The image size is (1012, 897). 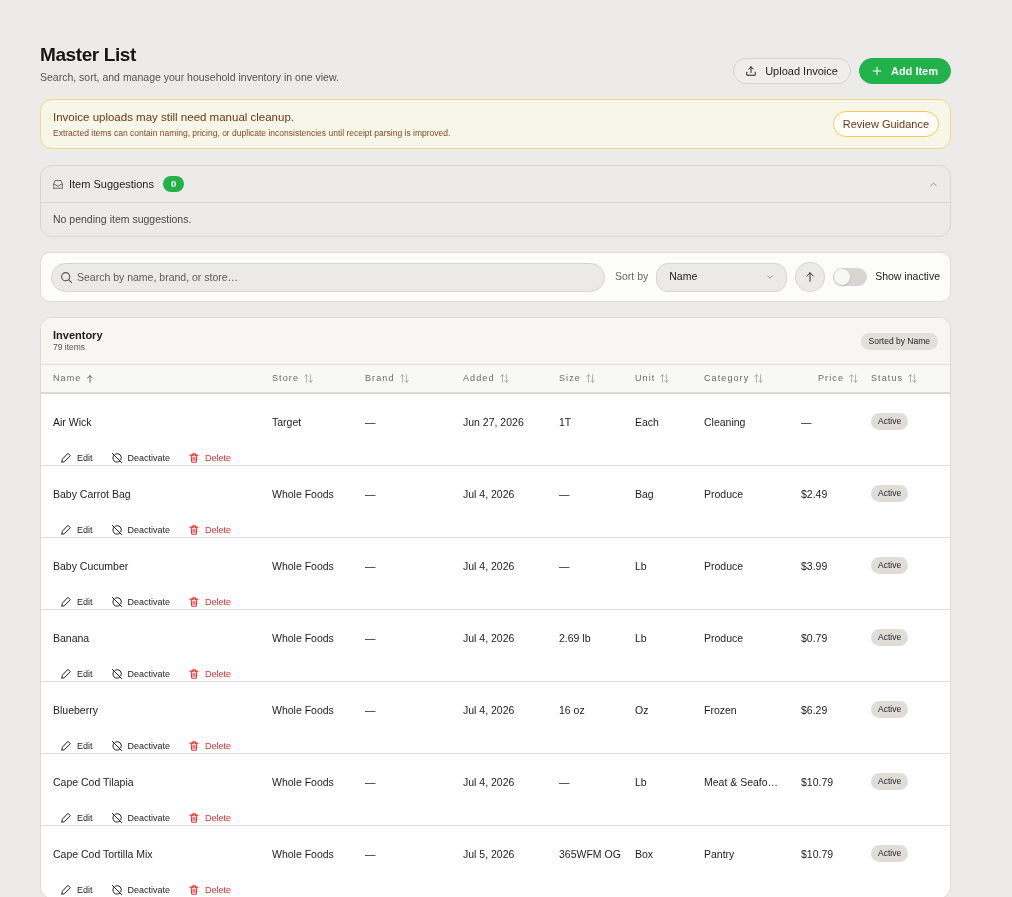 I want to click on upload-icon, so click(x=751, y=71).